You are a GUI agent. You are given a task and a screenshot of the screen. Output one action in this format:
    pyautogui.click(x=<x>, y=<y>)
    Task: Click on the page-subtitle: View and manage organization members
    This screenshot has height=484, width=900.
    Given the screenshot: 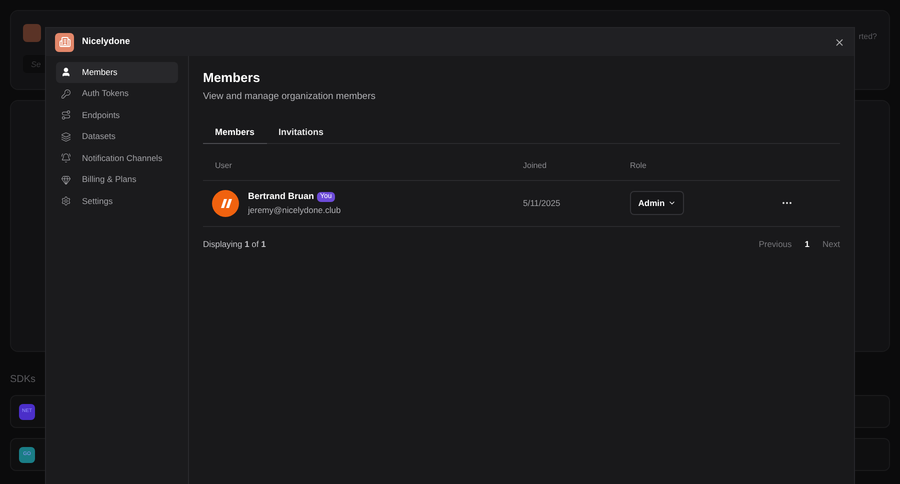 What is the action you would take?
    pyautogui.click(x=290, y=97)
    